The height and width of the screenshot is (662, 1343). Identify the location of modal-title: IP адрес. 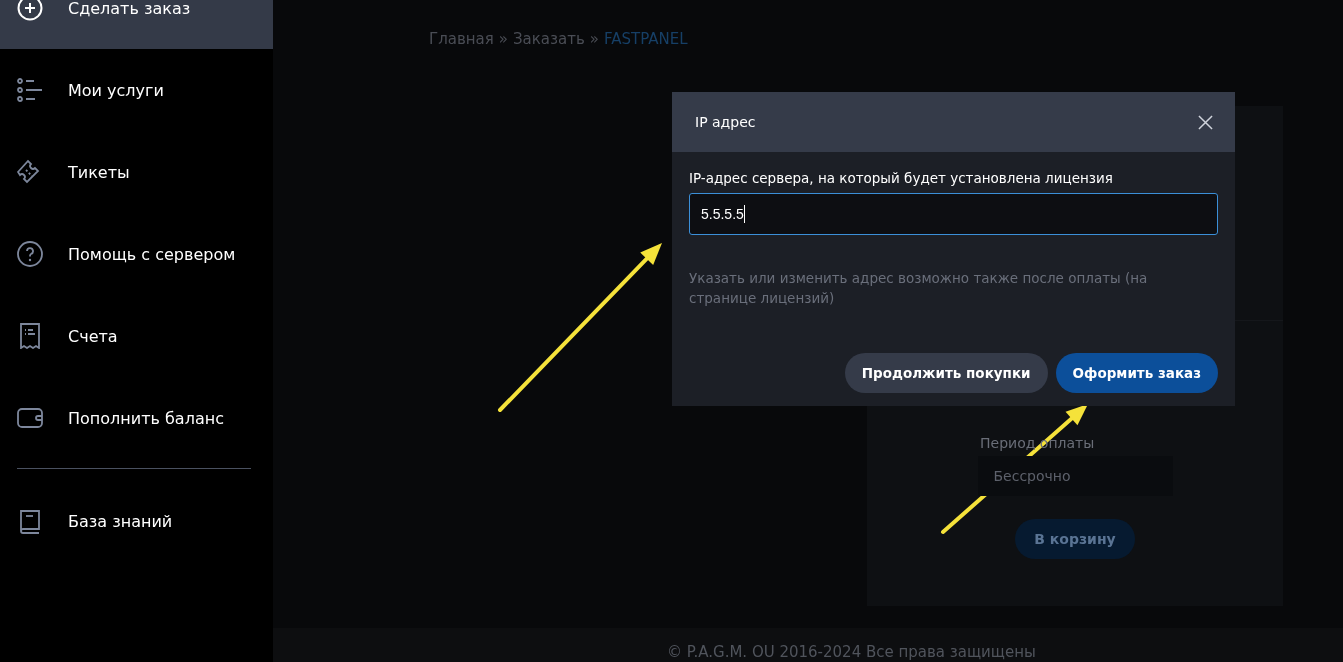
(725, 122).